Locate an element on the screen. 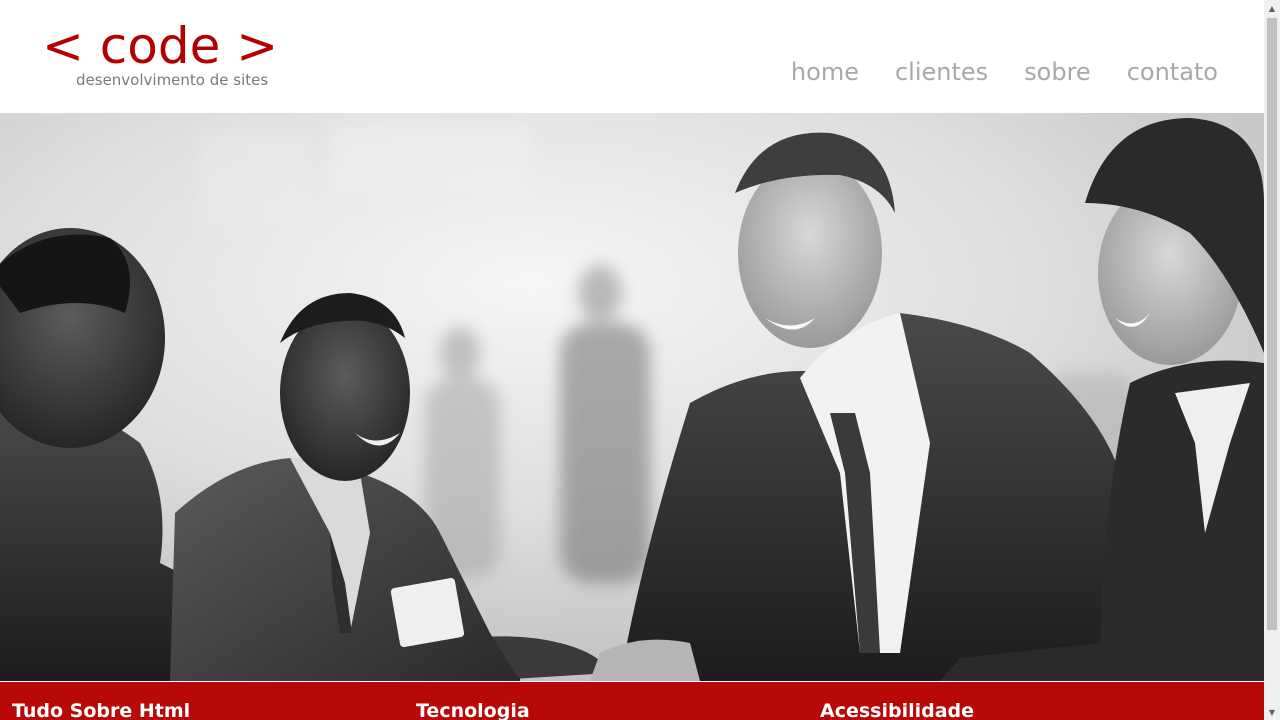  scroll-down-arrow-icon: ▼ is located at coordinates (1272, 712).